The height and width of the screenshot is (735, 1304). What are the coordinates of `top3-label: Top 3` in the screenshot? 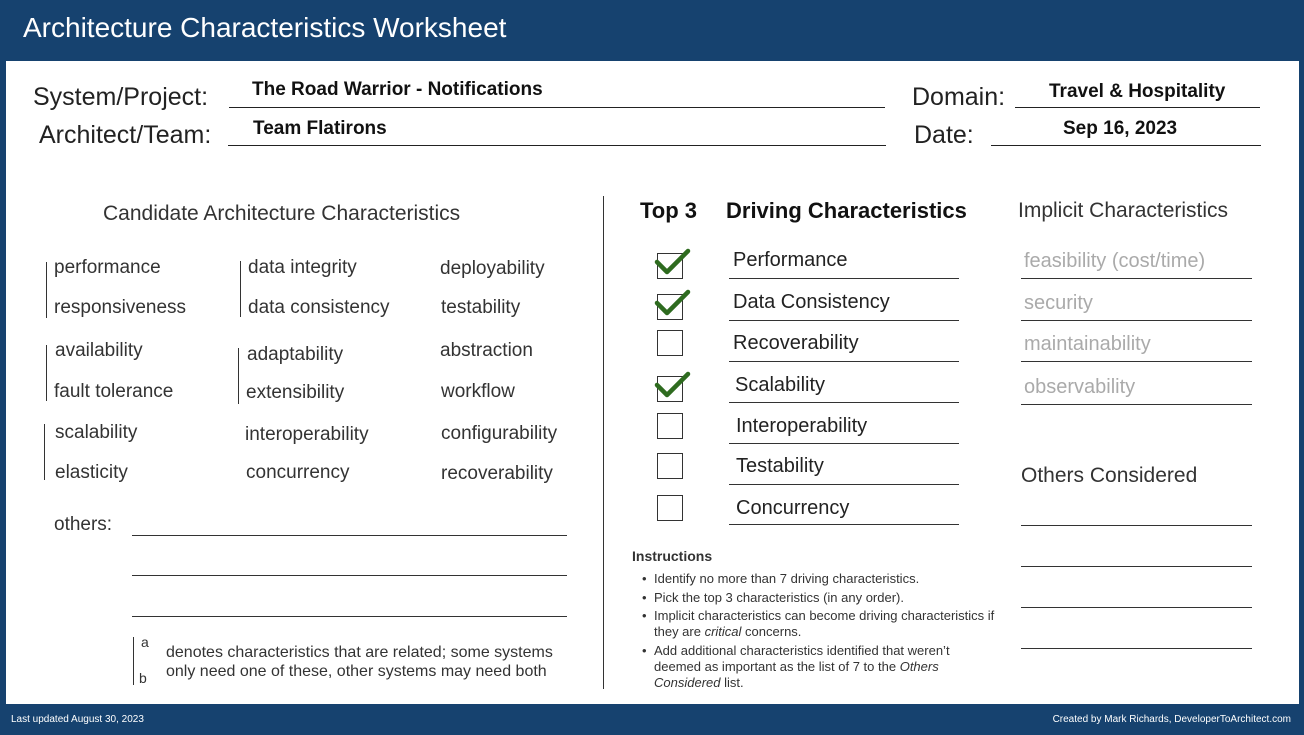 It's located at (669, 210).